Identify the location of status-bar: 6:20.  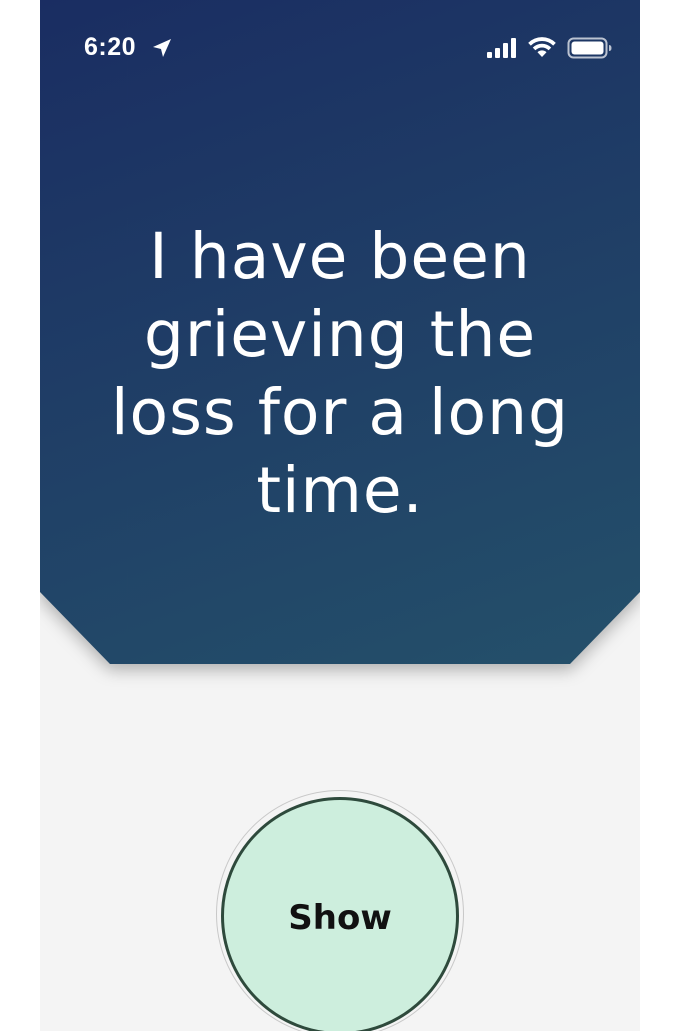
(340, 48).